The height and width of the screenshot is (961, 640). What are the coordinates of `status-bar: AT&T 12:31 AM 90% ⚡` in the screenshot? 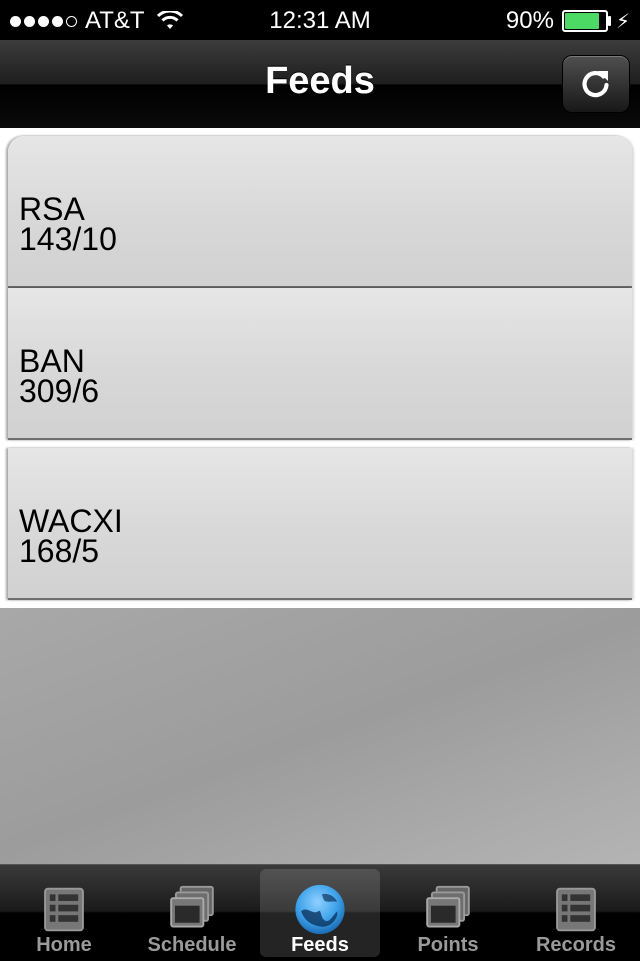 It's located at (320, 20).